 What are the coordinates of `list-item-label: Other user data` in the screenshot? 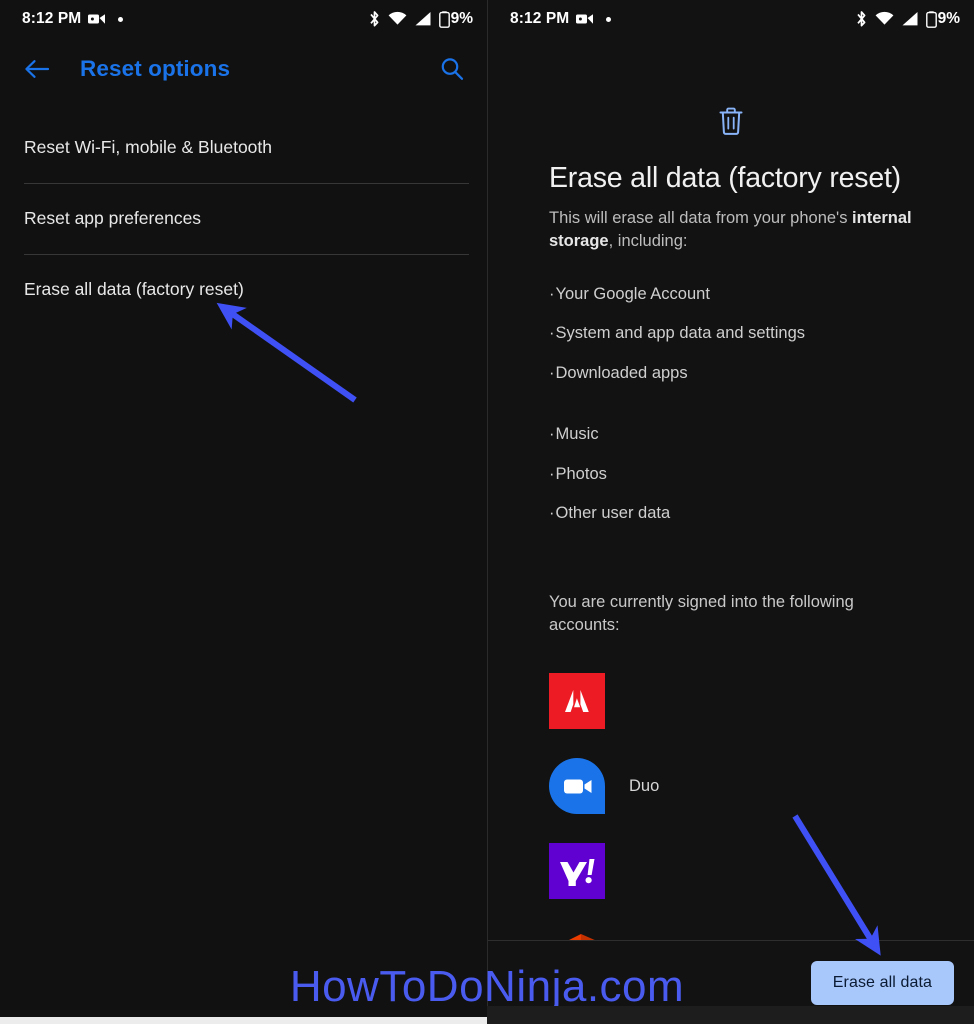 It's located at (613, 513).